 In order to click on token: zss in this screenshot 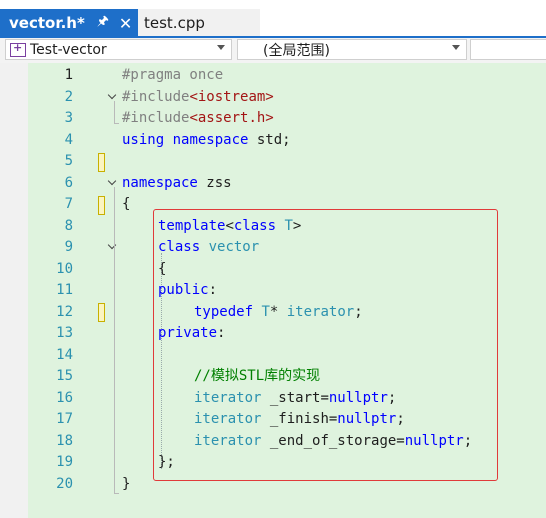, I will do `click(214, 182)`.